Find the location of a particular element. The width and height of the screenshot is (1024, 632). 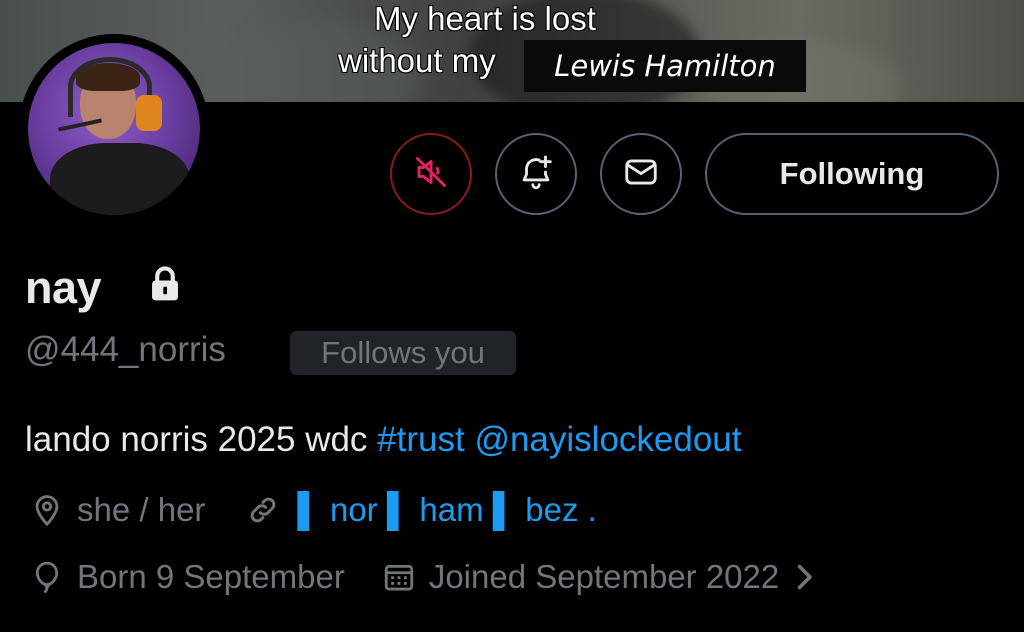

joined-date-text: Joined September 2022 is located at coordinates (604, 576).